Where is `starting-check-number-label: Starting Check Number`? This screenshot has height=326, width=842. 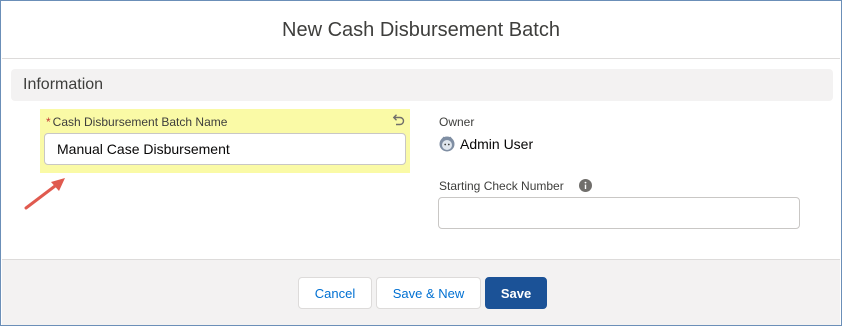
starting-check-number-label: Starting Check Number is located at coordinates (501, 186).